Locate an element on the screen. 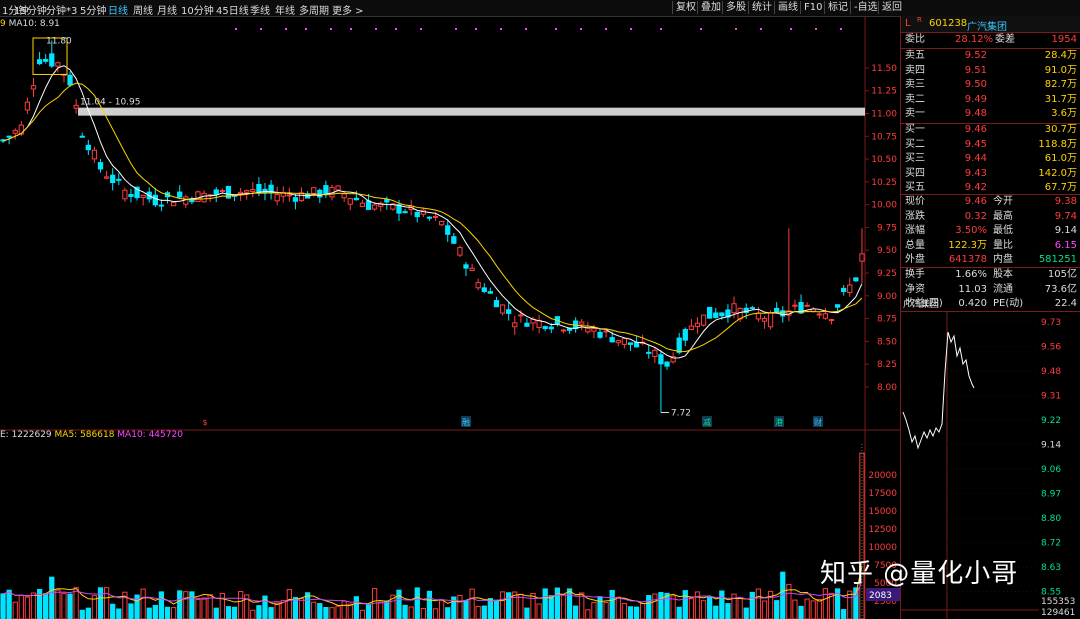 This screenshot has width=1080, height=619. buy-price: 9.45 is located at coordinates (975, 144).